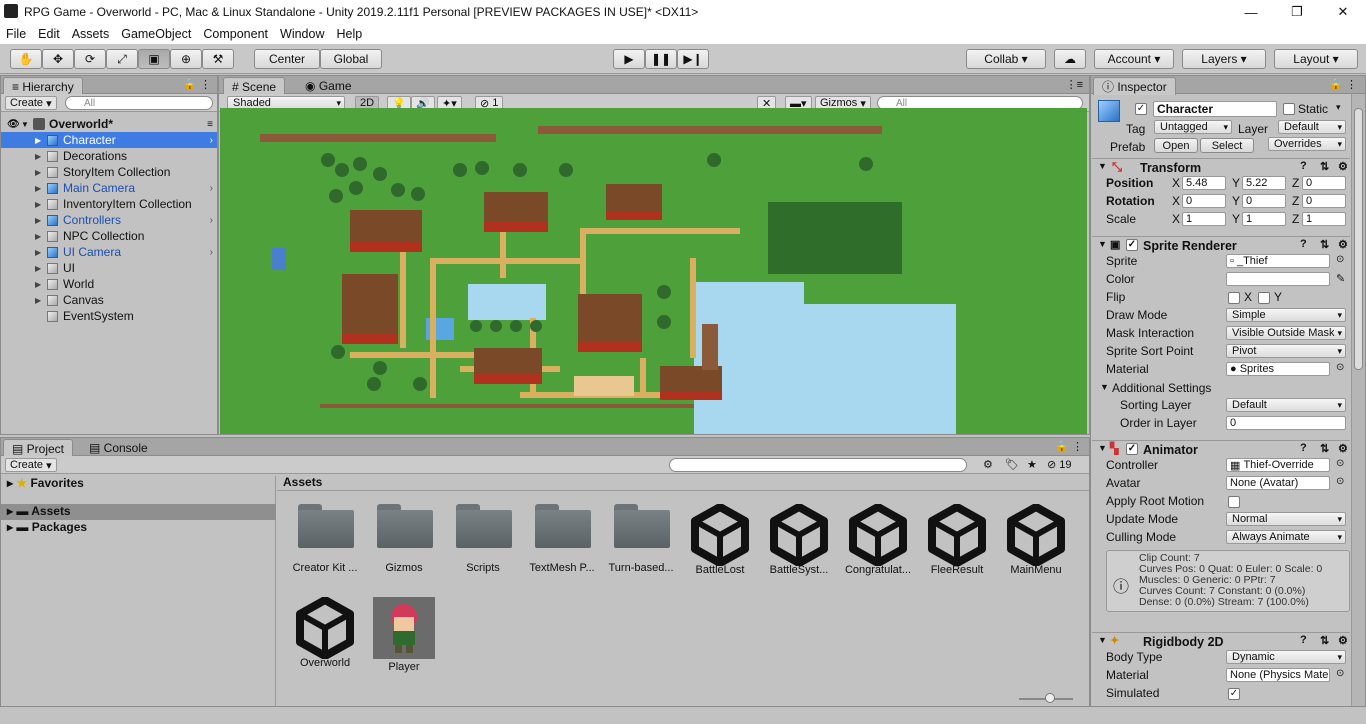  What do you see at coordinates (91, 34) in the screenshot?
I see `menu-assets: Assets` at bounding box center [91, 34].